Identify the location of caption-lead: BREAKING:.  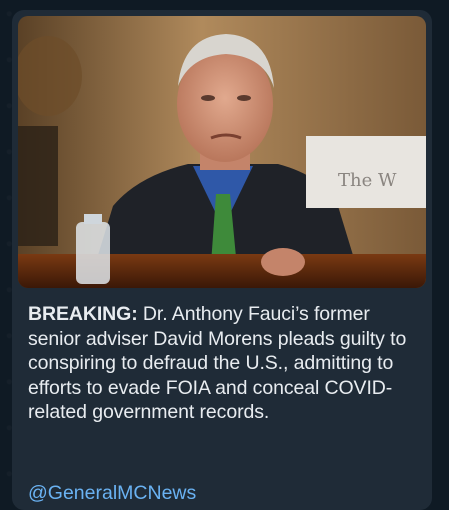
(83, 314).